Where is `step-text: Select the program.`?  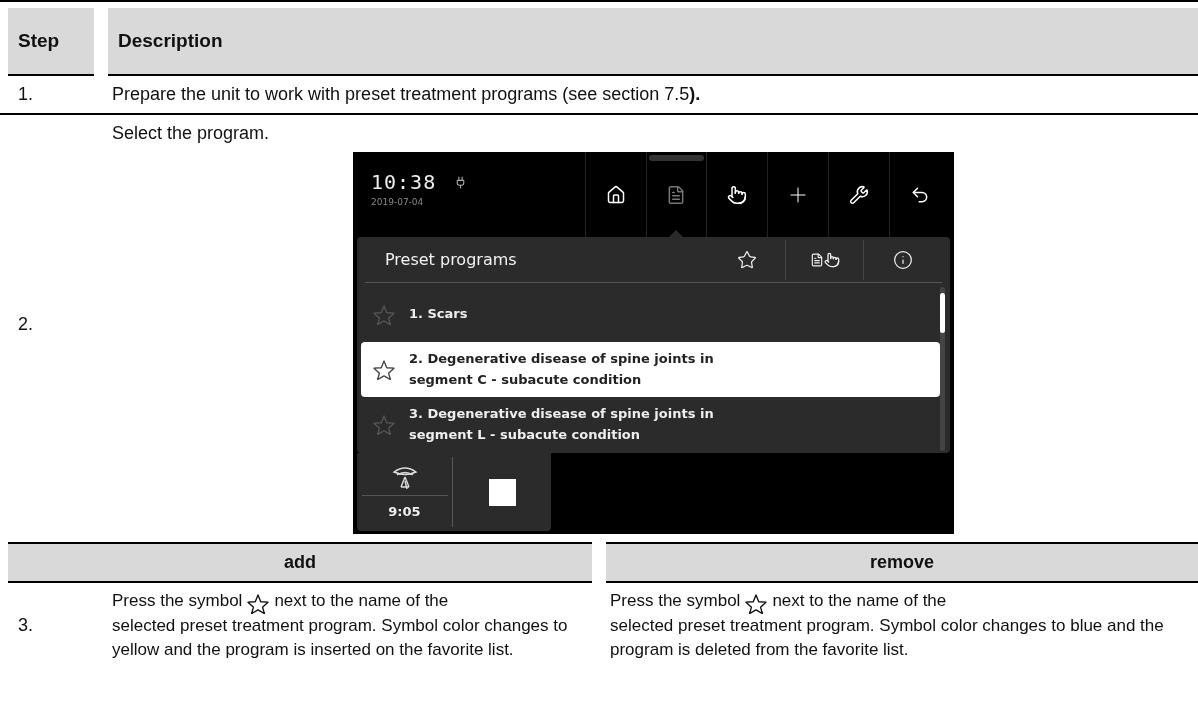 step-text: Select the program. is located at coordinates (191, 133).